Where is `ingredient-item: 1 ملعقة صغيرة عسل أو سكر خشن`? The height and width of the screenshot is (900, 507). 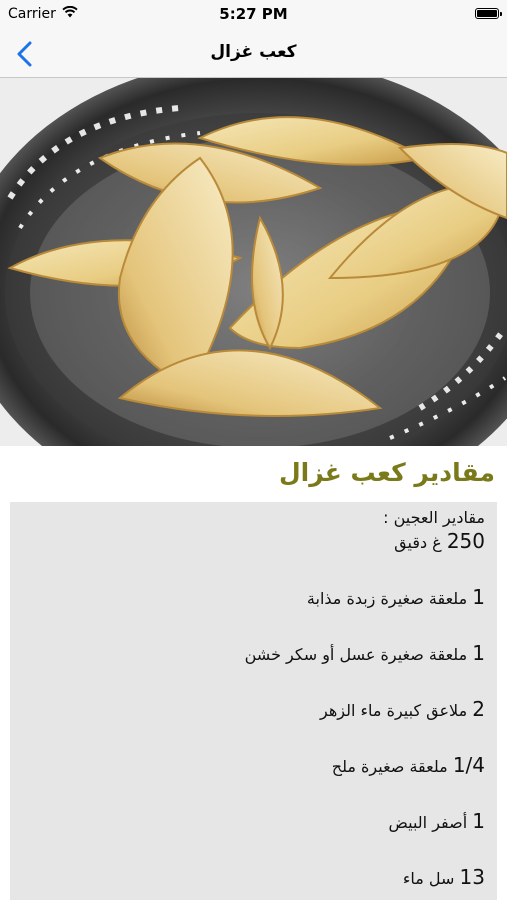
ingredient-item: 1 ملعقة صغيرة عسل أو سكر خشن is located at coordinates (364, 653).